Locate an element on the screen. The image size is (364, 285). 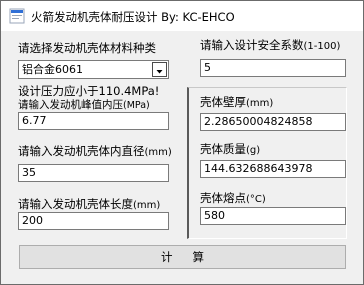
window-title: 火箭发动机壳体耐压设计 By: KC-EHCO is located at coordinates (133, 17).